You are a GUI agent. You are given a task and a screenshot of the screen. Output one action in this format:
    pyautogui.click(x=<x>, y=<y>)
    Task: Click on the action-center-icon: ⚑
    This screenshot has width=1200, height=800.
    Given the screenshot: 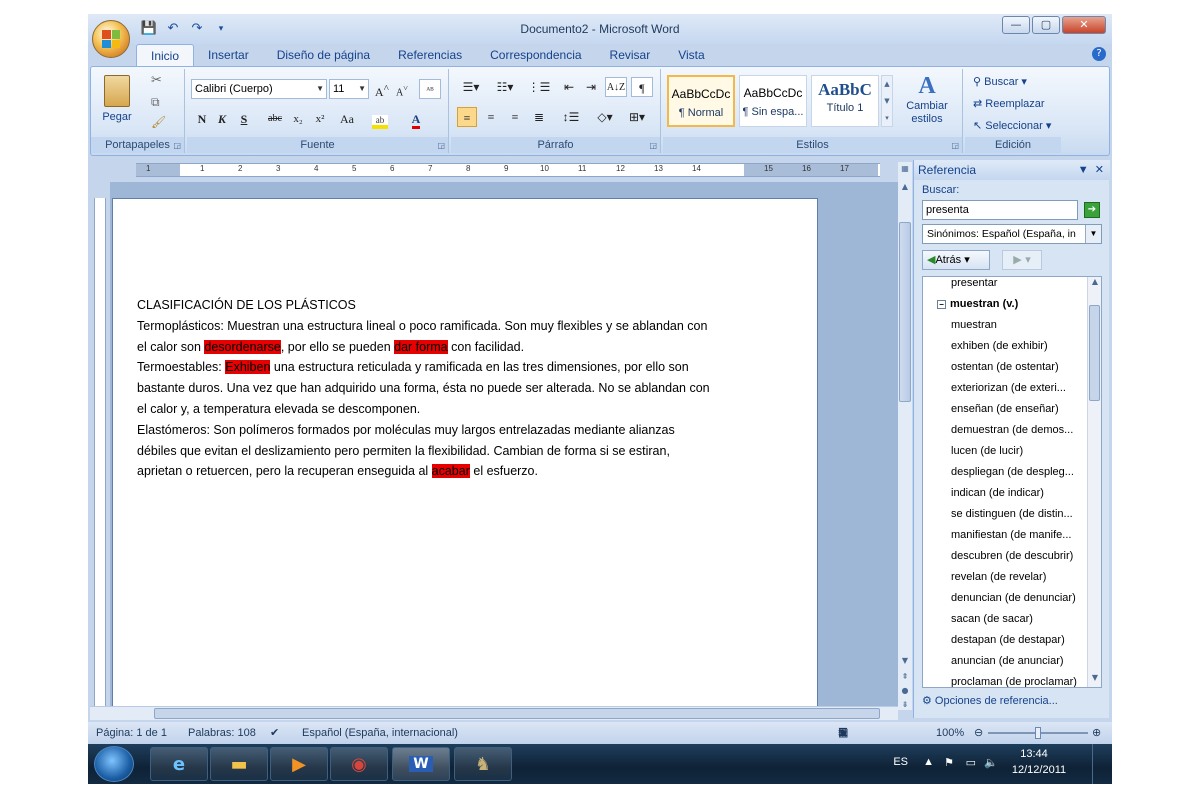 What is the action you would take?
    pyautogui.click(x=949, y=762)
    